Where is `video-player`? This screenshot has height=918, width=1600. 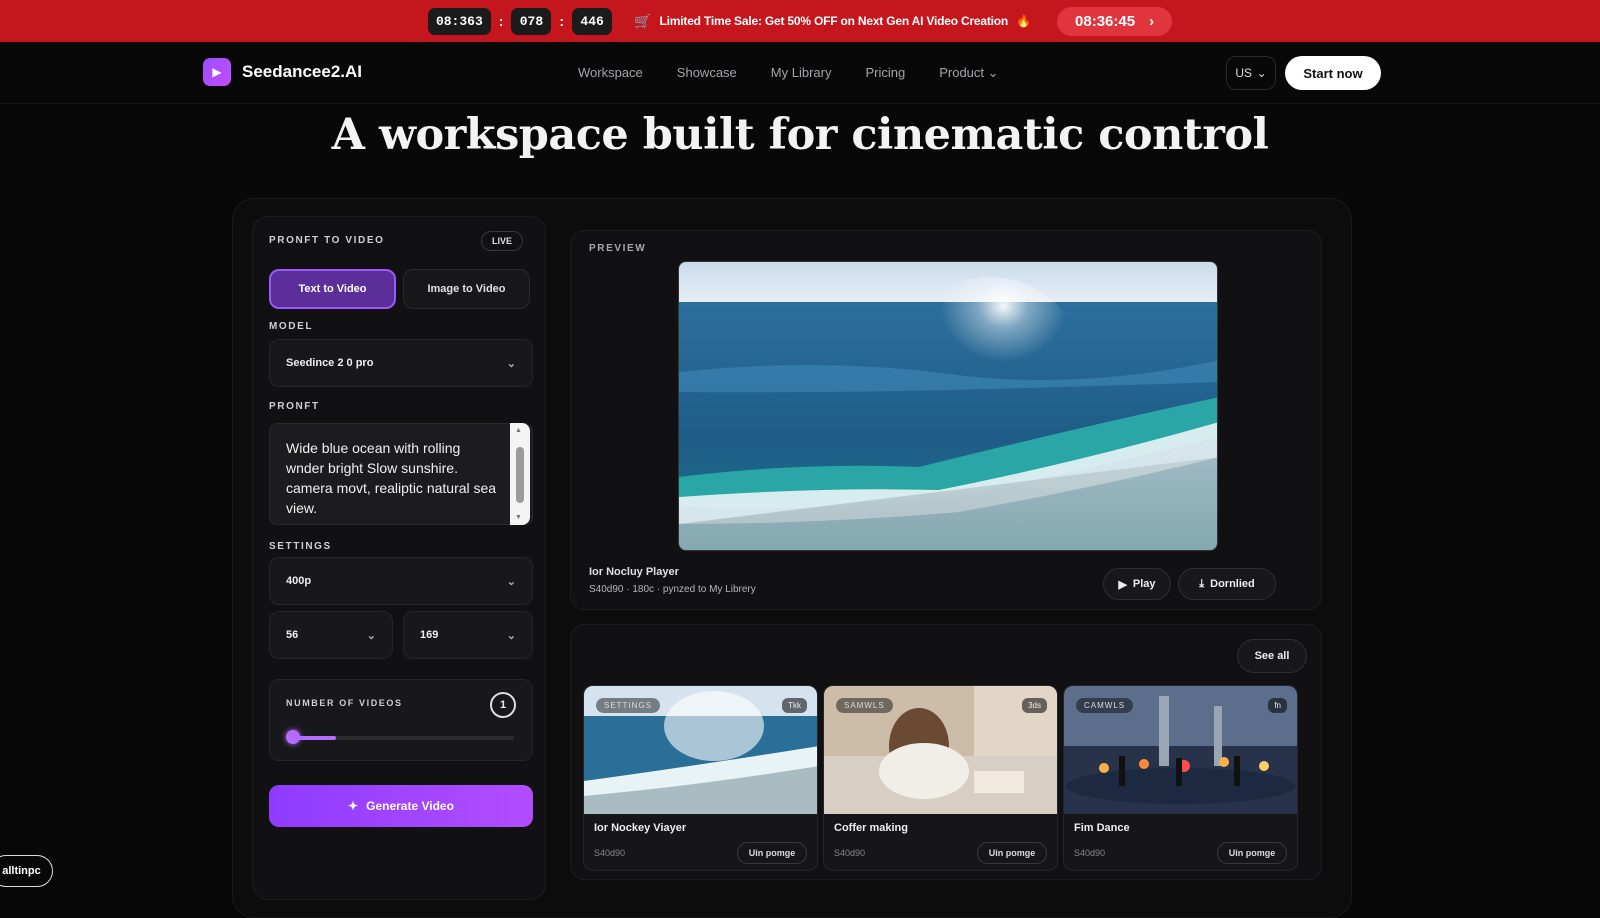
video-player is located at coordinates (948, 406).